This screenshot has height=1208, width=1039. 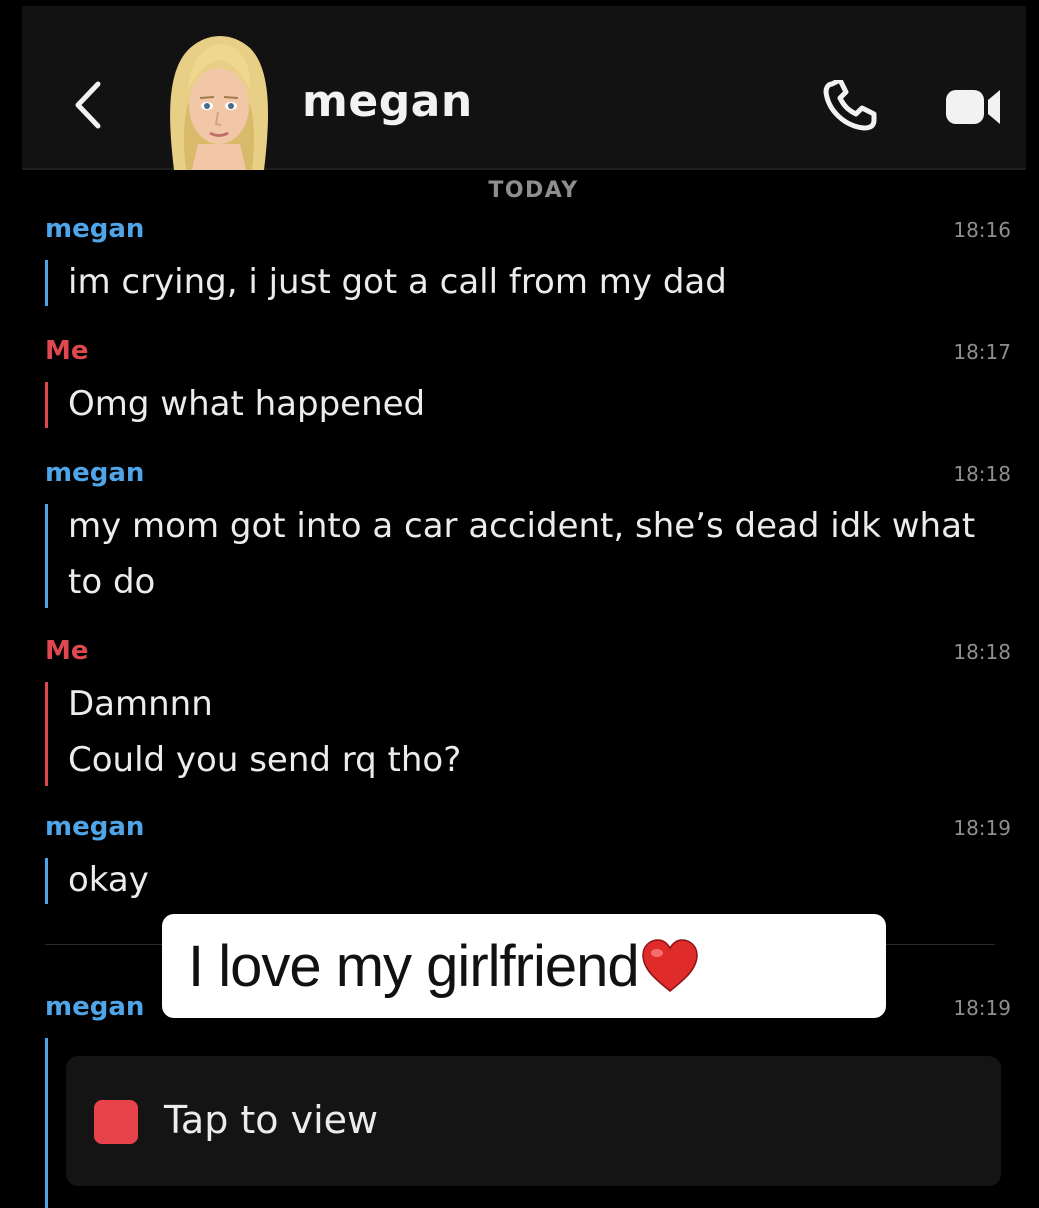 I want to click on contact-name: megan, so click(x=387, y=101).